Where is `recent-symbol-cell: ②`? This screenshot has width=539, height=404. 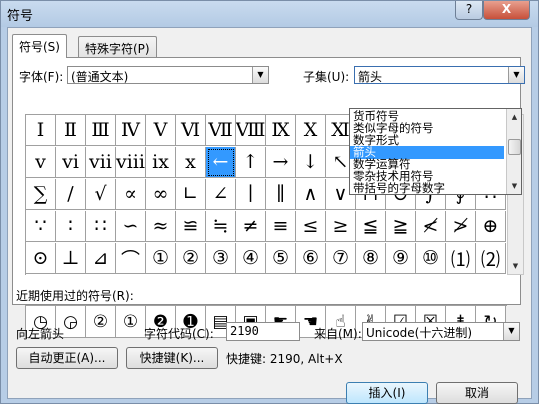
recent-symbol-cell: ② is located at coordinates (101, 322).